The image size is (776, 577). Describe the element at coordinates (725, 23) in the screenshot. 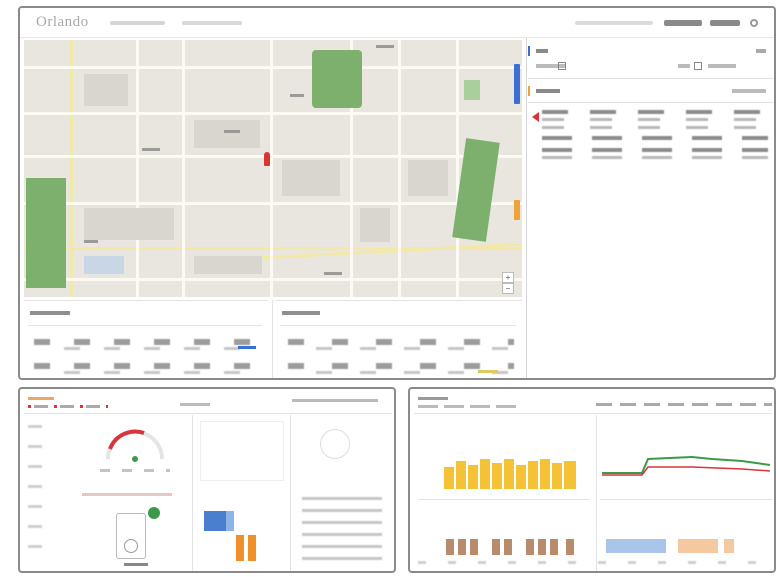

I see `header-logout-button` at that location.